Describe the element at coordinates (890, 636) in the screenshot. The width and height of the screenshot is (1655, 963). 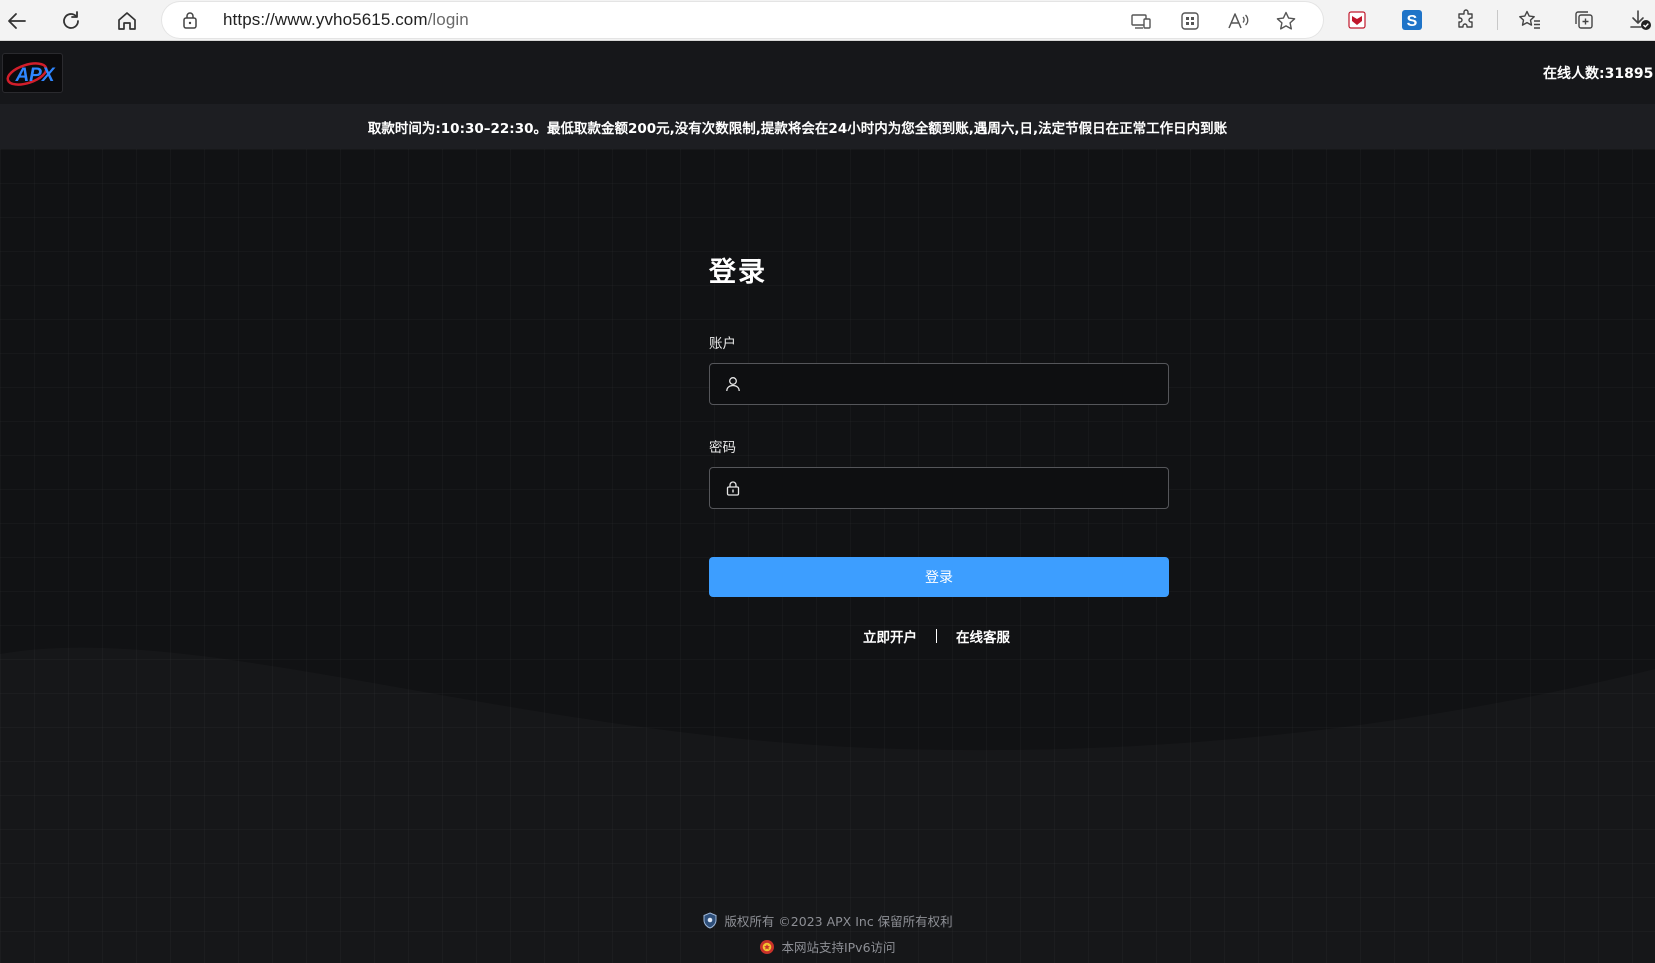
I see `register-link: 立即开户` at that location.